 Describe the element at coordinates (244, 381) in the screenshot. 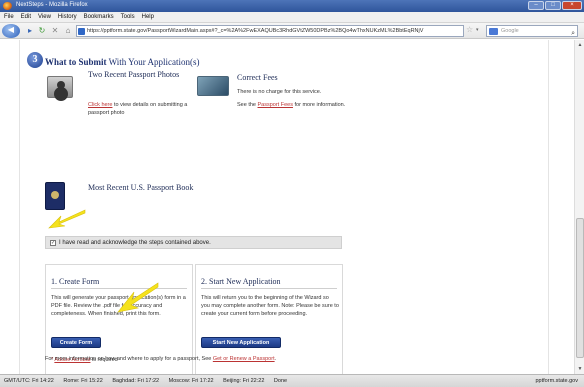

I see `clock-beijing: Beijing: Fri 22:22` at that location.